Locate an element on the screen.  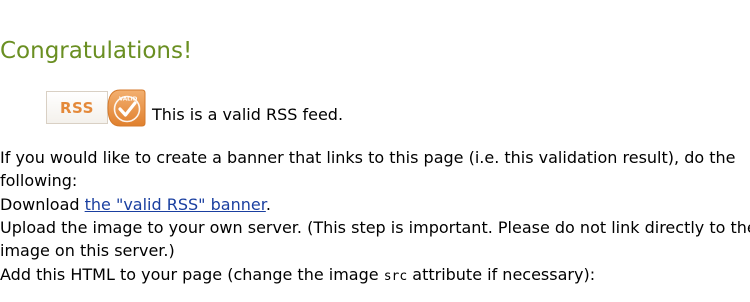
src-attribute-code: src is located at coordinates (395, 276).